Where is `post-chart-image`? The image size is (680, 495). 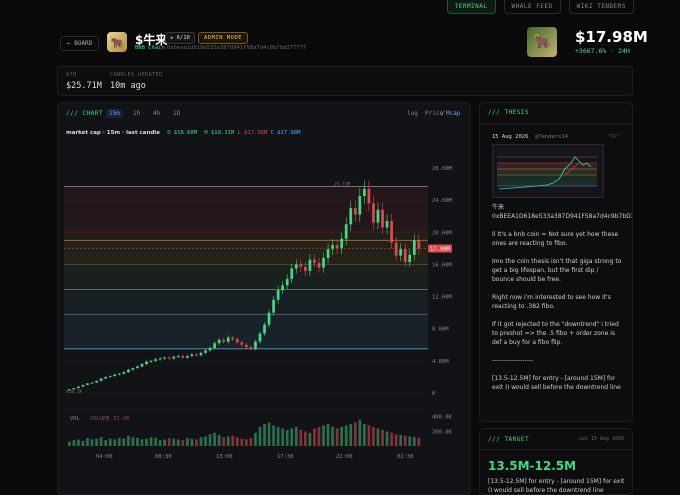 post-chart-image is located at coordinates (548, 171).